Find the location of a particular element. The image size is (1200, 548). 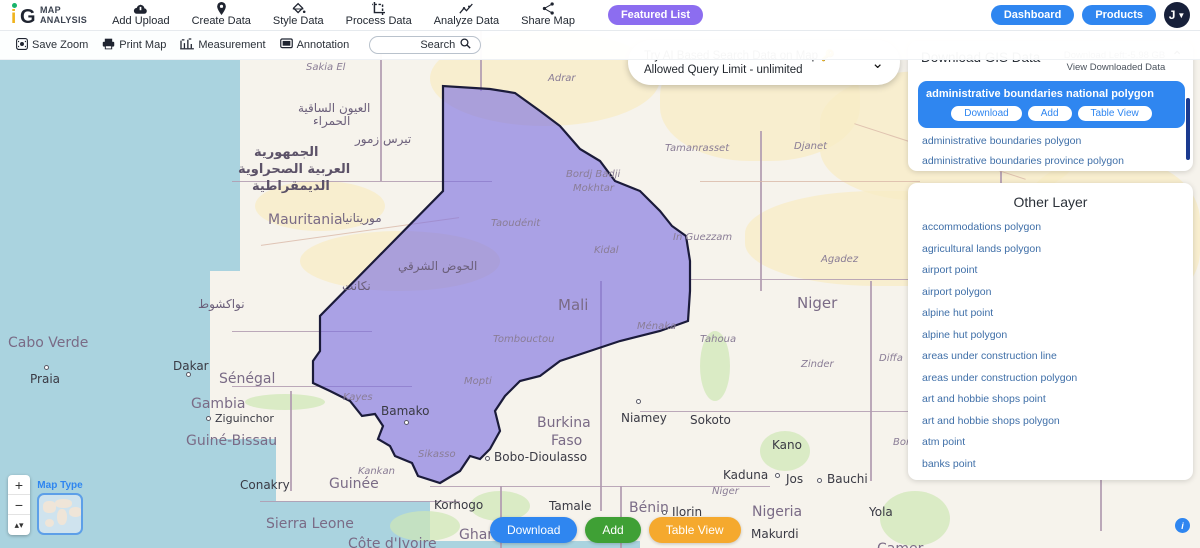

nav-label: Process Data is located at coordinates (378, 21).